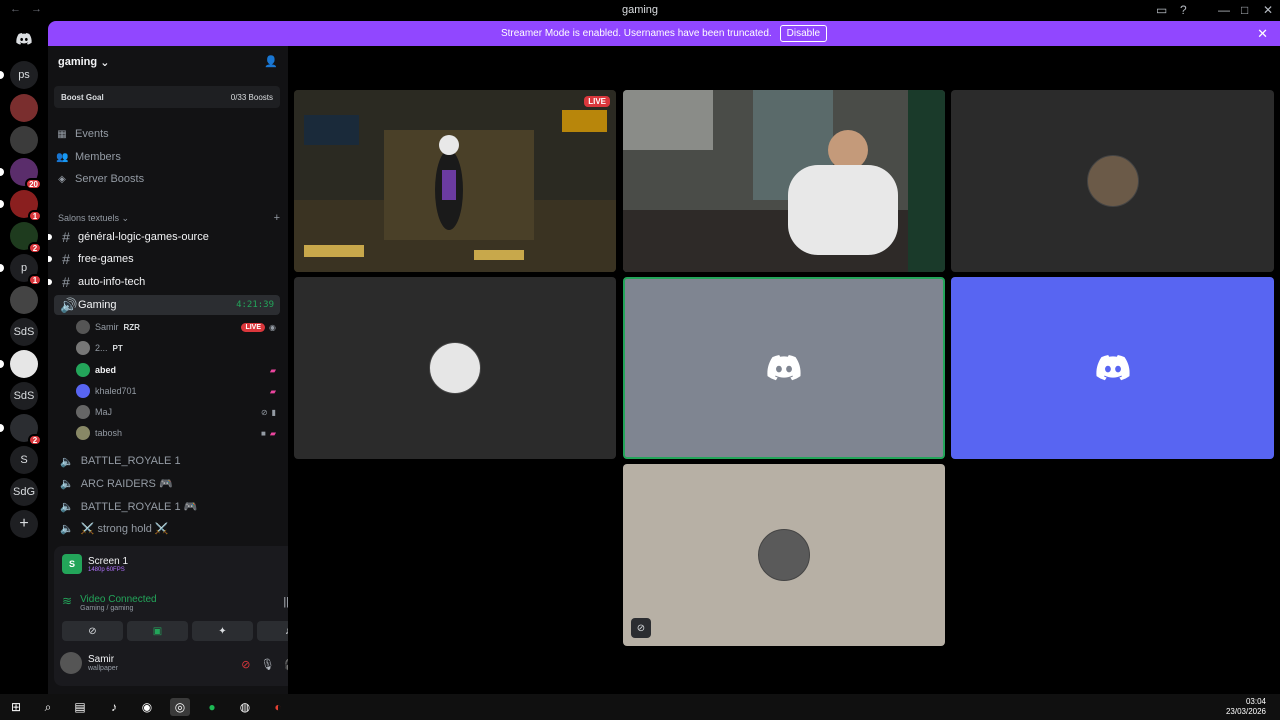  What do you see at coordinates (167, 305) in the screenshot?
I see `voice-channel-gaming: 🔊 Gaming 4:21:39` at bounding box center [167, 305].